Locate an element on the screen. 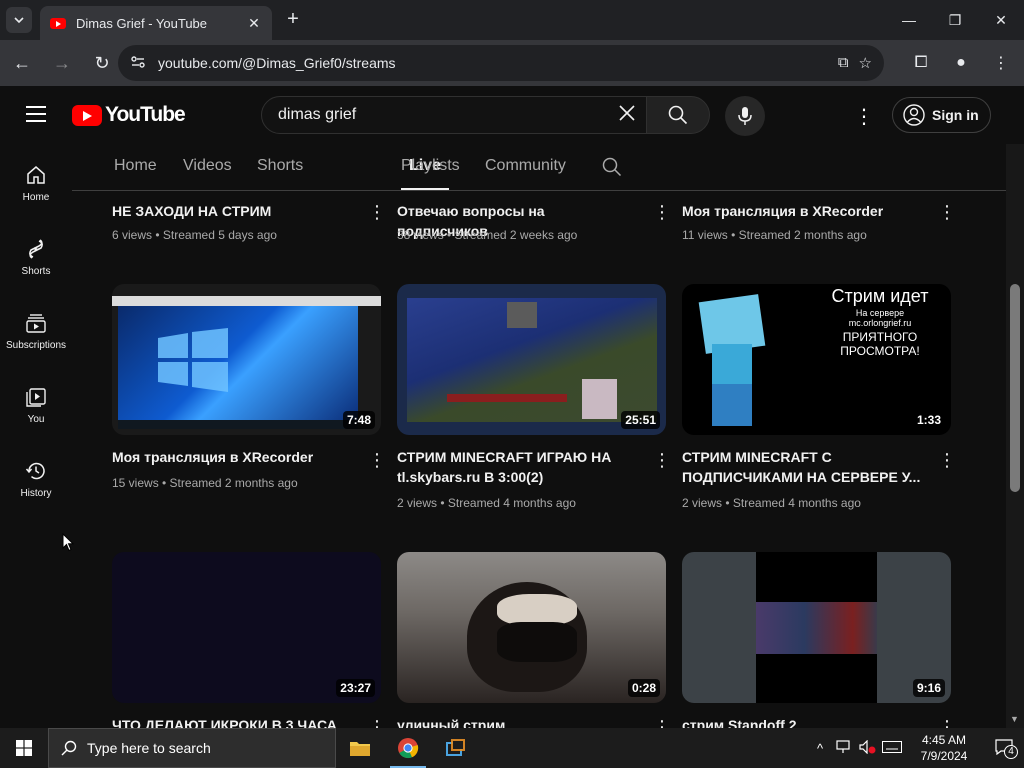 Image resolution: width=1024 pixels, height=768 pixels. folder-icon is located at coordinates (360, 749).